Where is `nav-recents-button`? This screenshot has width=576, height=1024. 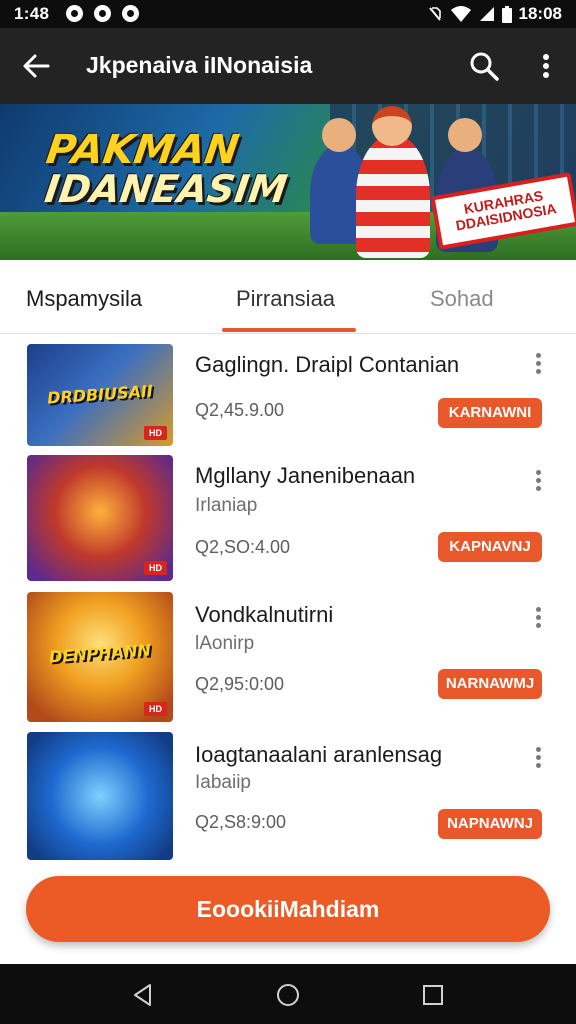
nav-recents-button is located at coordinates (433, 995).